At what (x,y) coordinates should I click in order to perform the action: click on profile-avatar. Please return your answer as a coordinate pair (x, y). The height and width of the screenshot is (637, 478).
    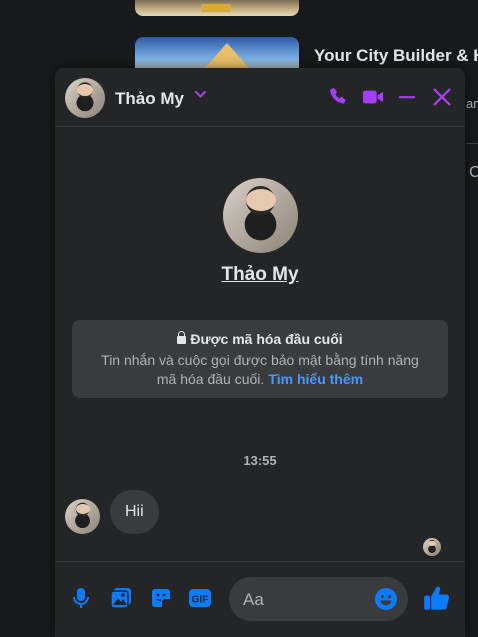
    Looking at the image, I should click on (260, 215).